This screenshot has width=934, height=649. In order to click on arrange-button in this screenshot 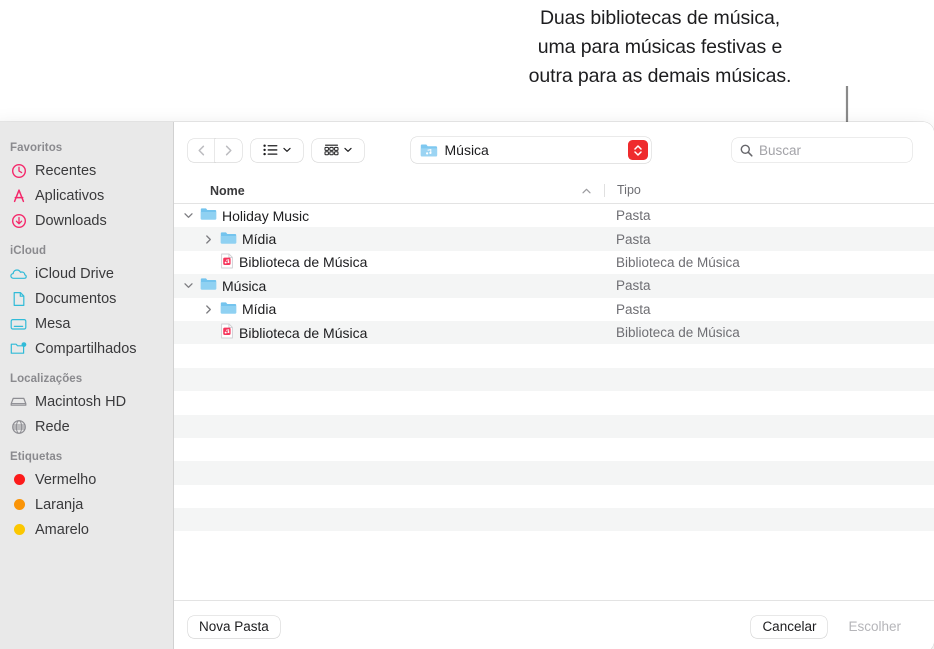, I will do `click(337, 150)`.